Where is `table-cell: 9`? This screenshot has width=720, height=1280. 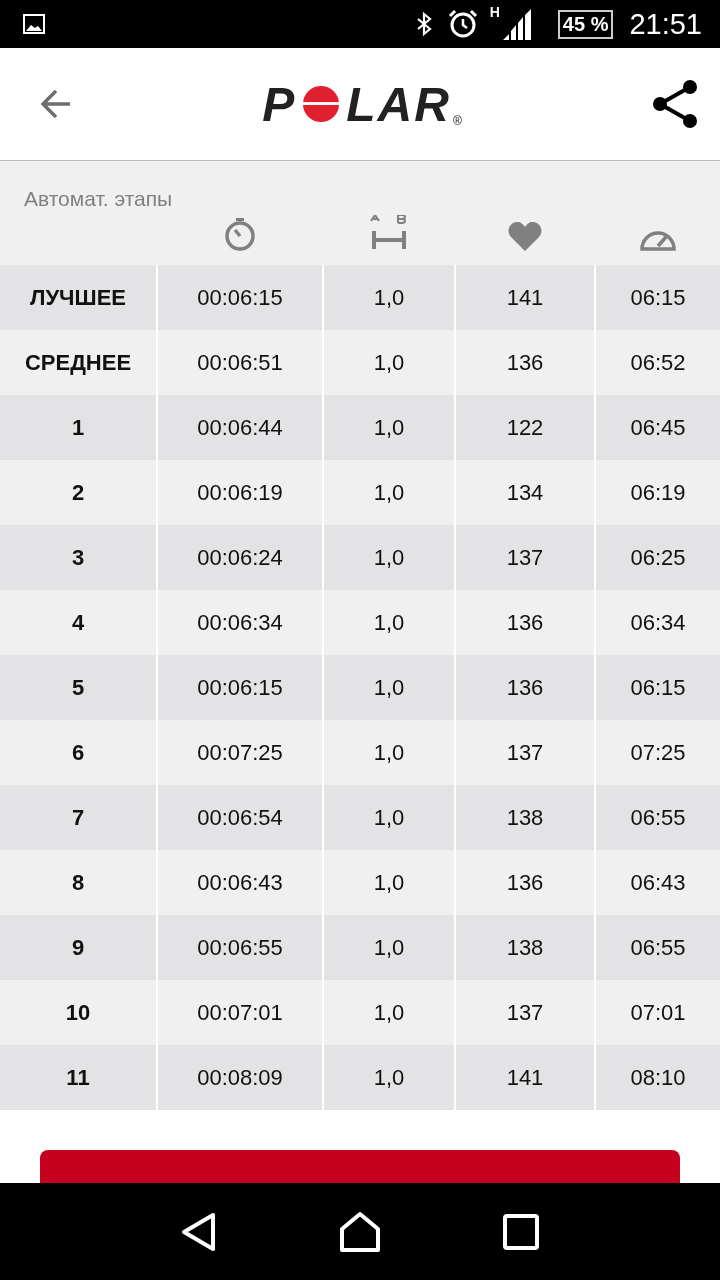 table-cell: 9 is located at coordinates (78, 947).